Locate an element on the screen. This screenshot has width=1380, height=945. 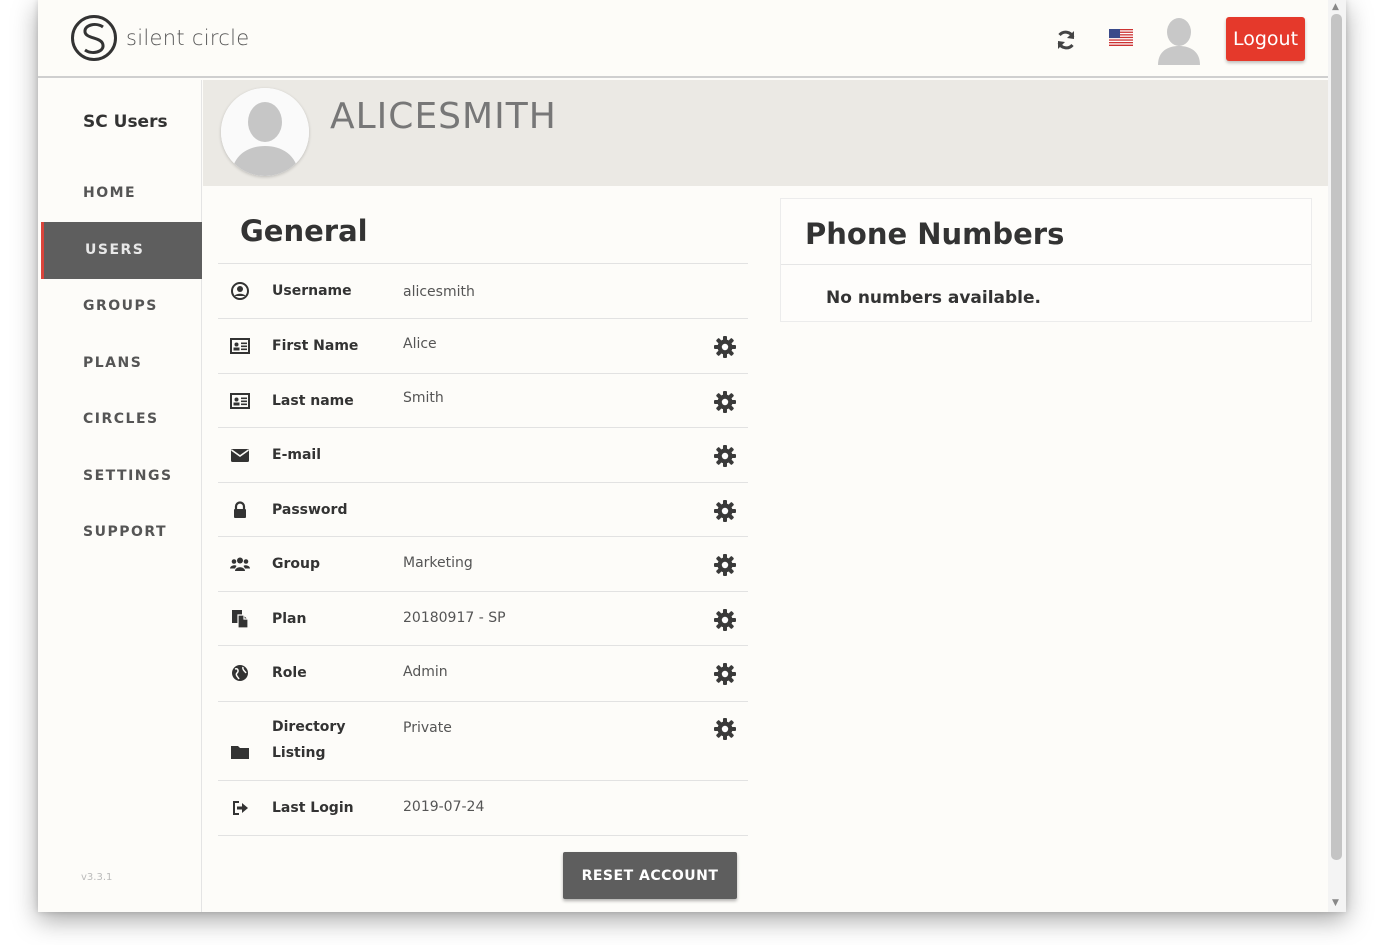
sidebar-item-home: HOME is located at coordinates (121, 193).